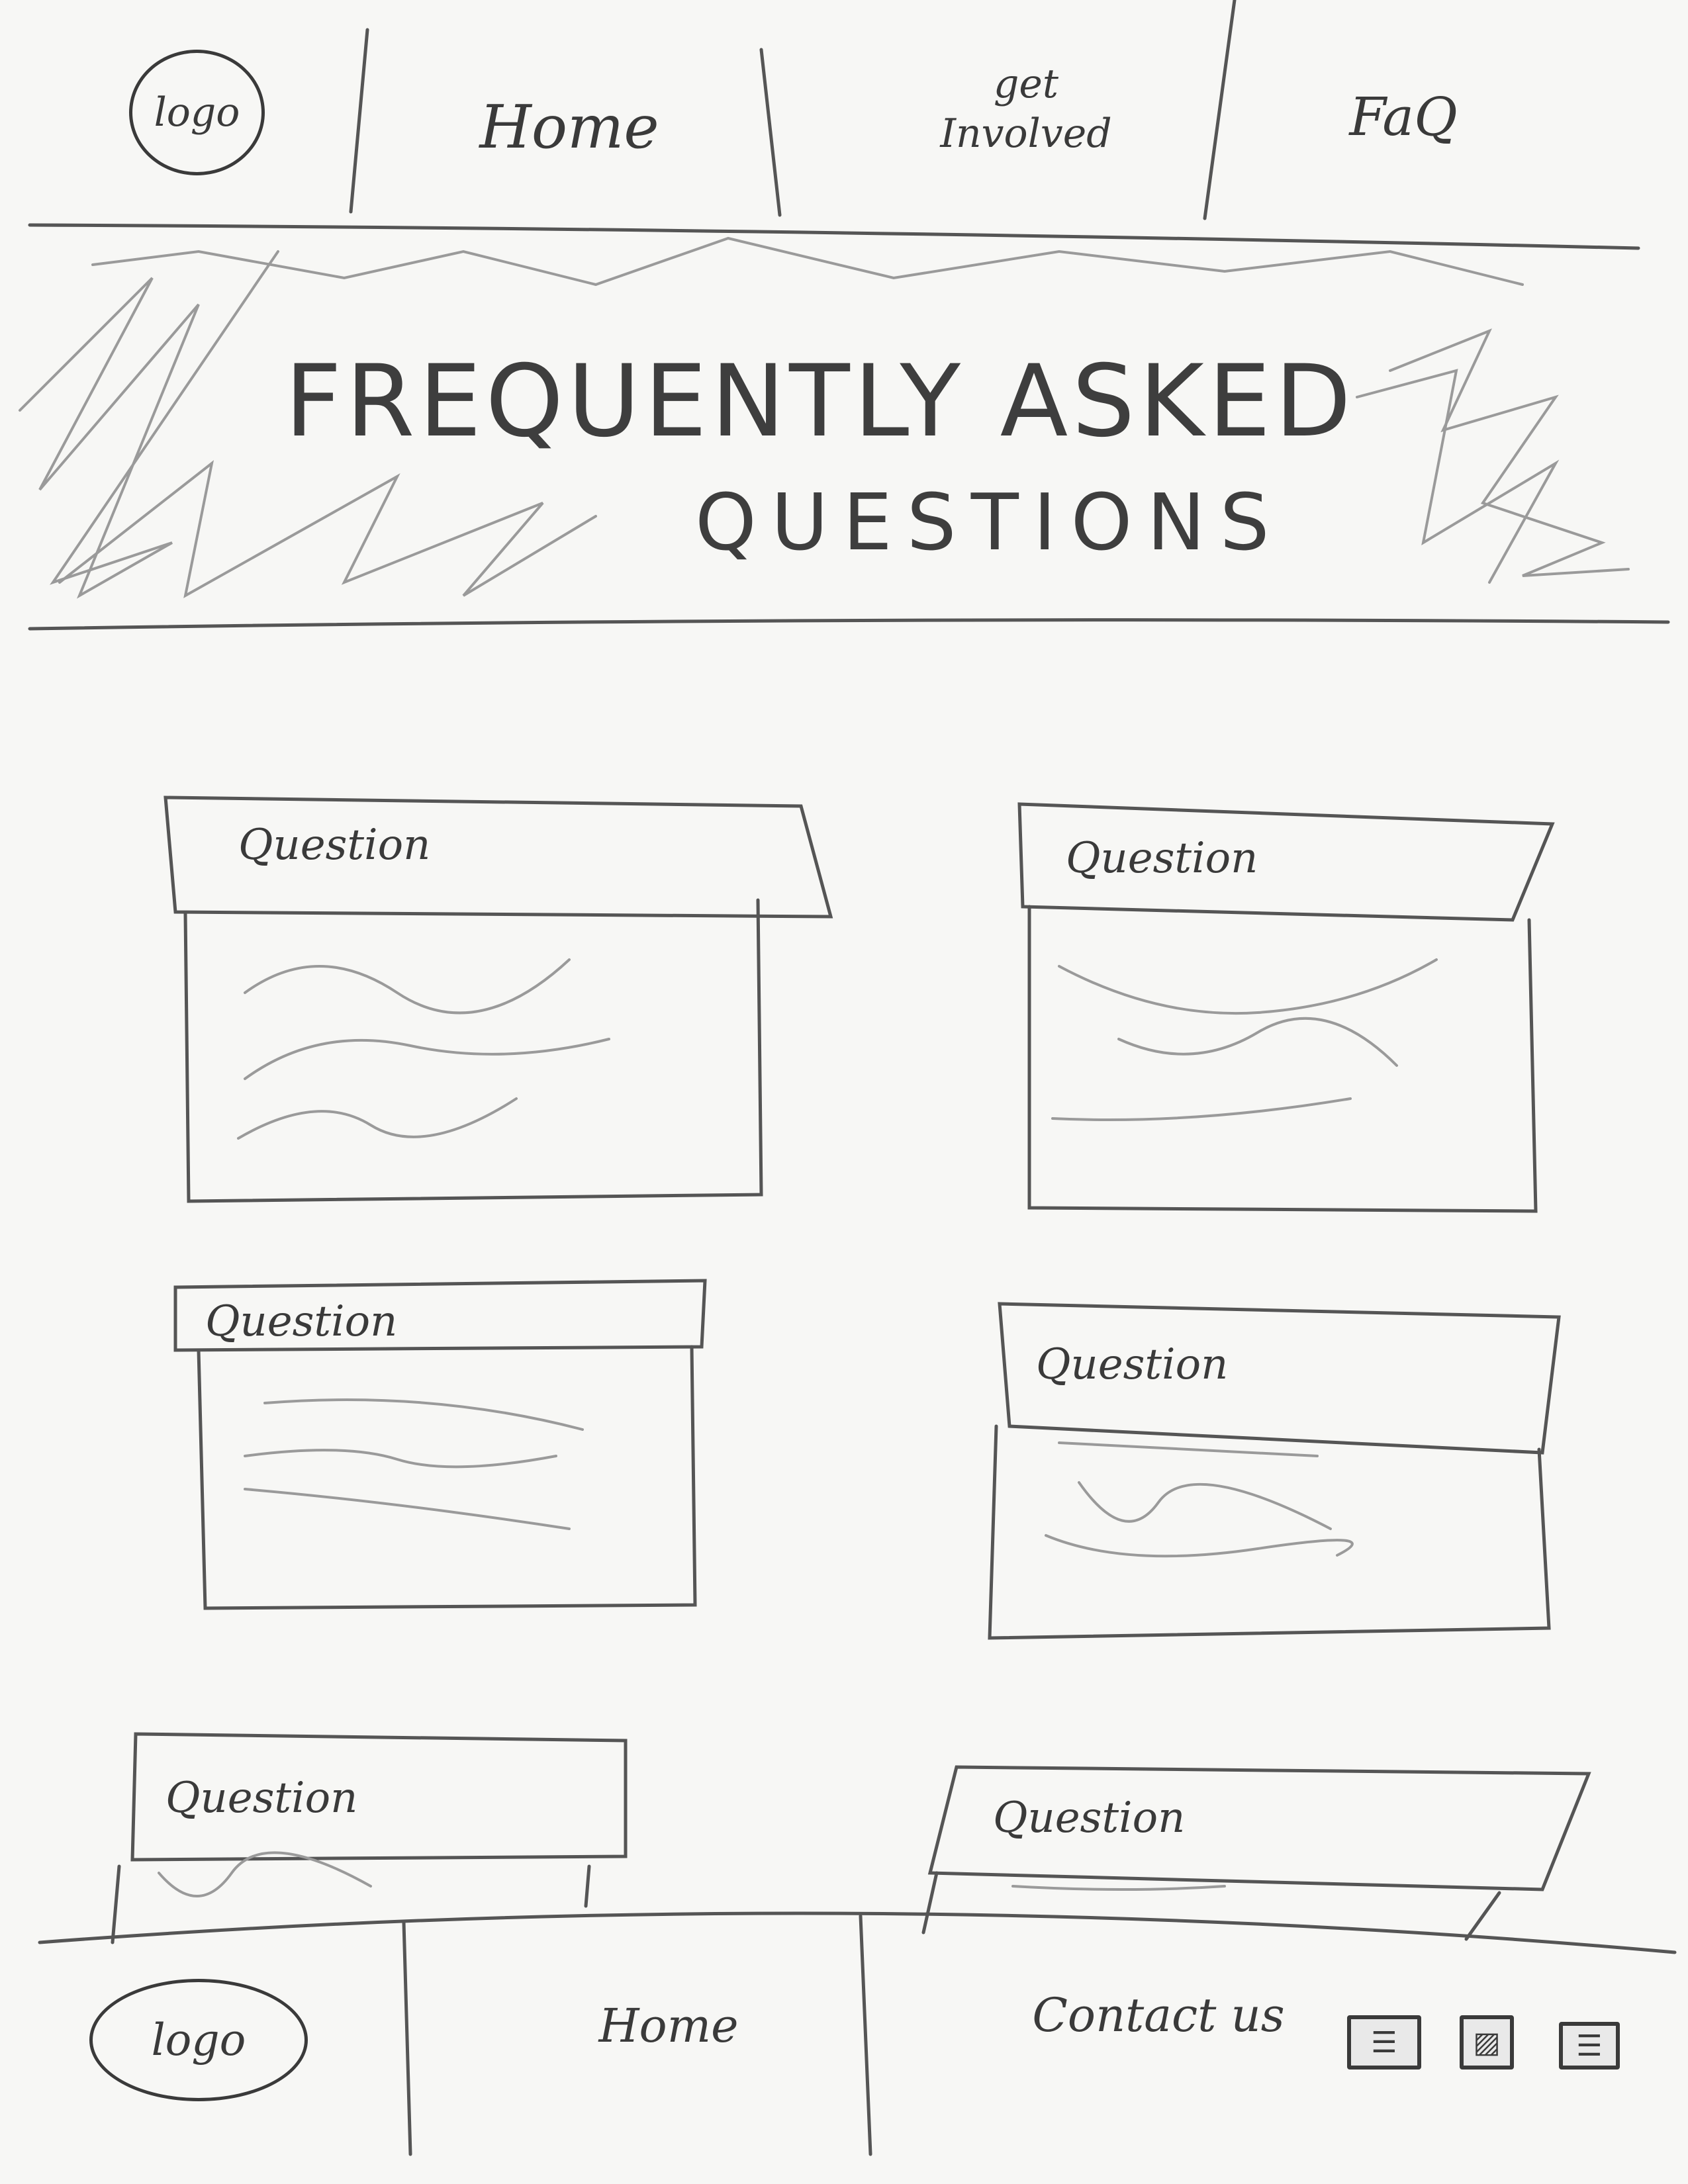  What do you see at coordinates (844, 114) in the screenshot?
I see `site-header: logo Home get Involved FaQ` at bounding box center [844, 114].